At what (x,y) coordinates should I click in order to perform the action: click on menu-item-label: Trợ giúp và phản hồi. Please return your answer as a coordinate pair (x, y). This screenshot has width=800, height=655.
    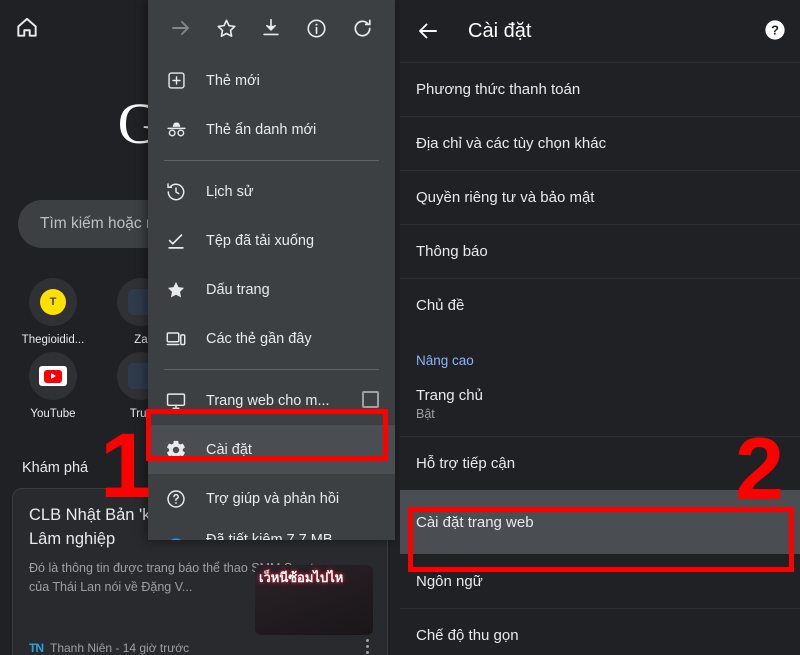
    Looking at the image, I should click on (273, 498).